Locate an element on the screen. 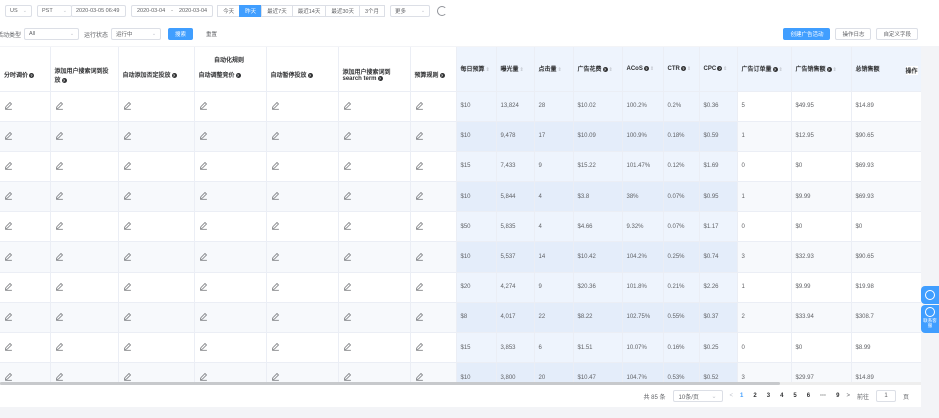  page-number: 3 is located at coordinates (768, 396).